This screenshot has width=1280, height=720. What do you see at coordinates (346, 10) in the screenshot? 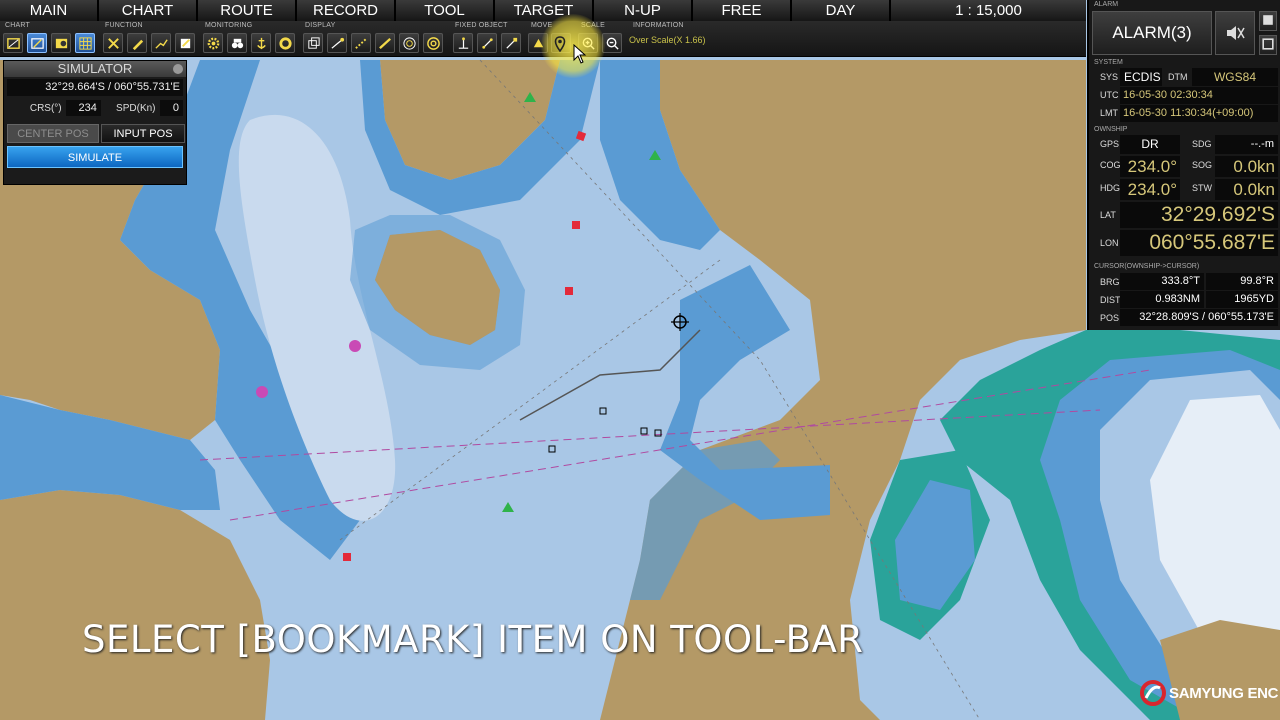
I see `menu-record: RECORD` at bounding box center [346, 10].